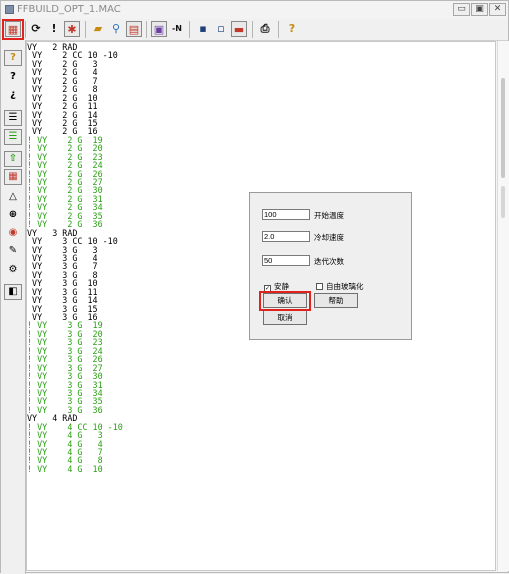  Describe the element at coordinates (13, 234) in the screenshot. I see `palette-icon: ◉` at that location.